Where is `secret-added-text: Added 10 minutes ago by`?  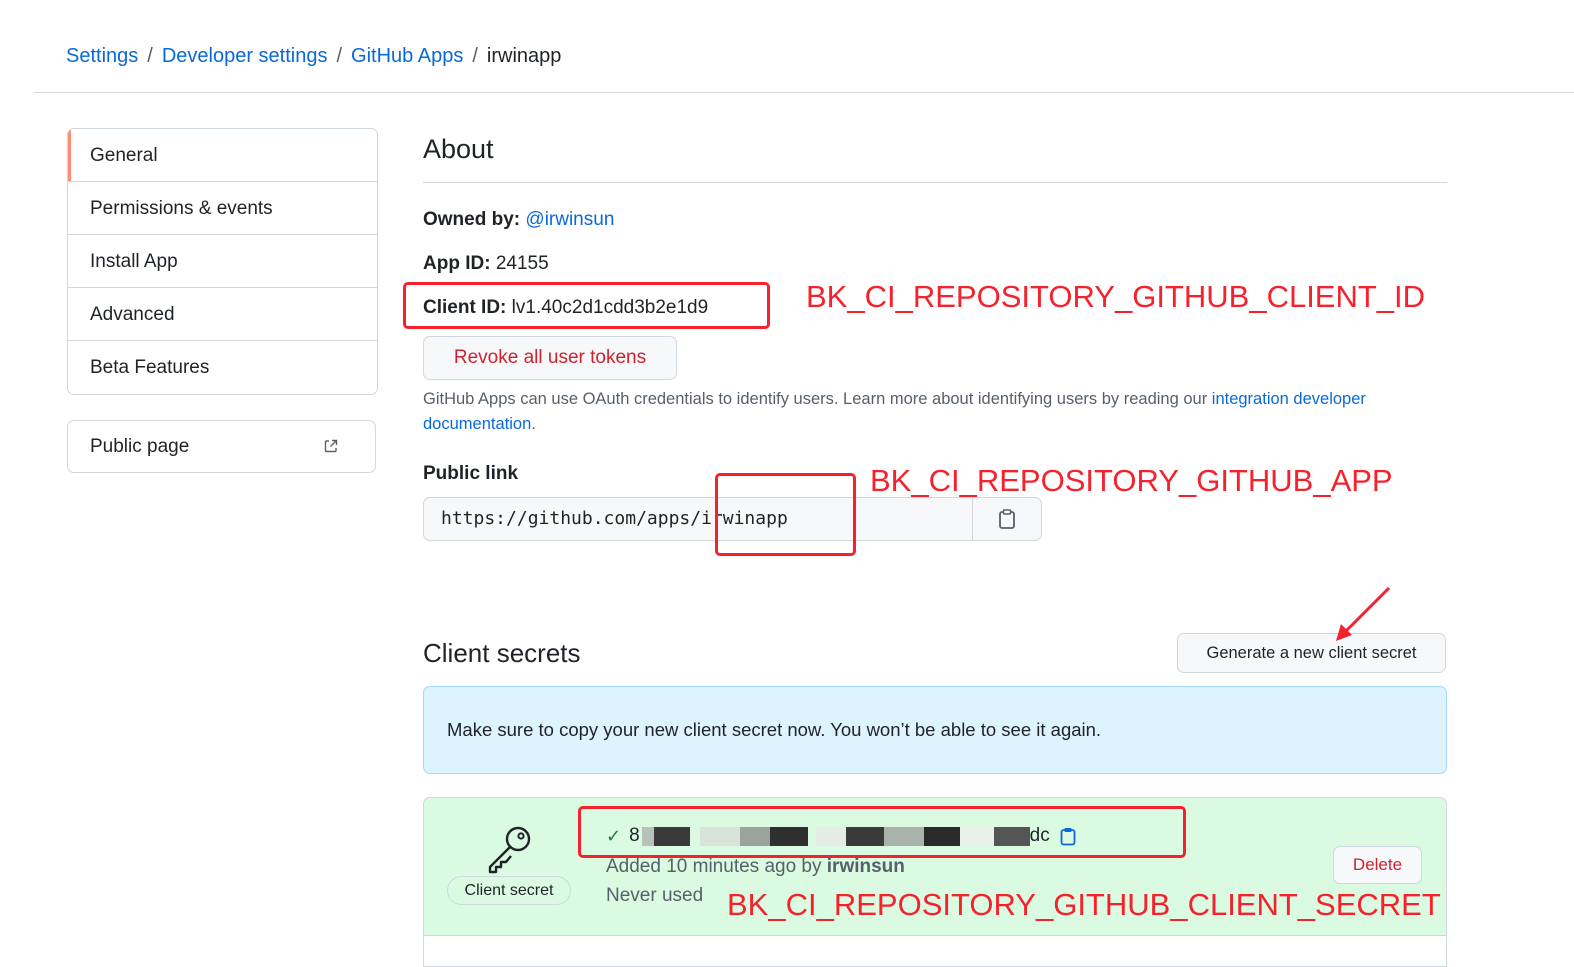
secret-added-text: Added 10 minutes ago by is located at coordinates (716, 866).